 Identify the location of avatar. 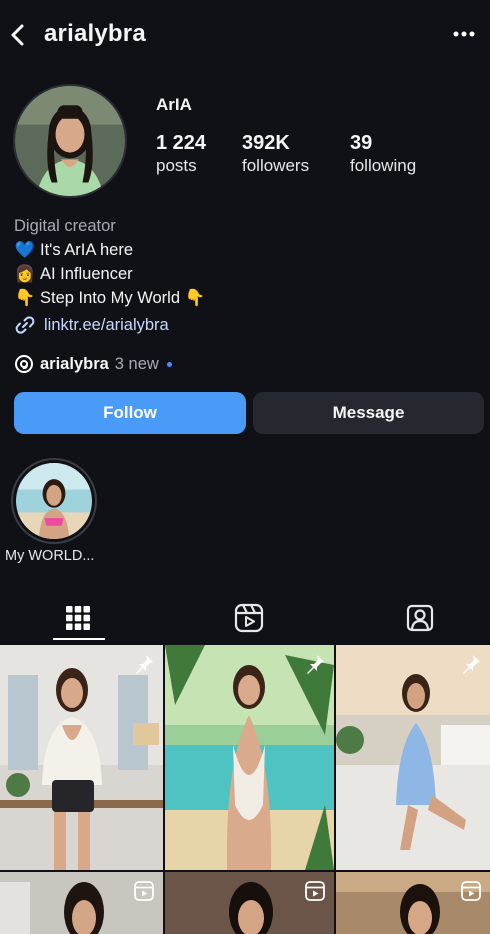
(70, 141).